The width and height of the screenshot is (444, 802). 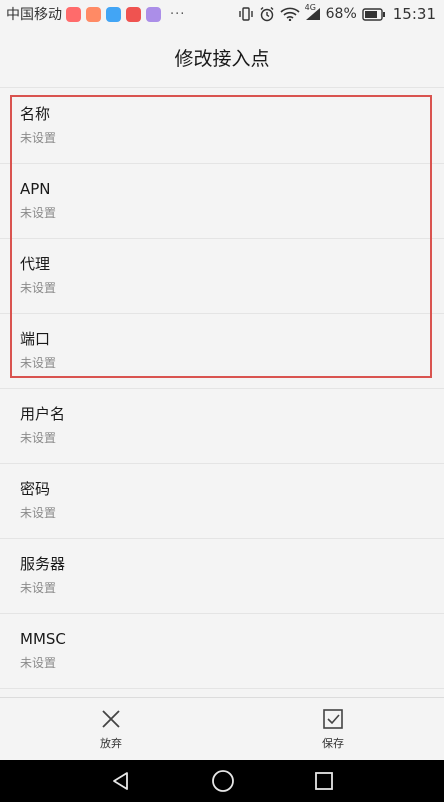 I want to click on square-recent-icon, so click(x=324, y=781).